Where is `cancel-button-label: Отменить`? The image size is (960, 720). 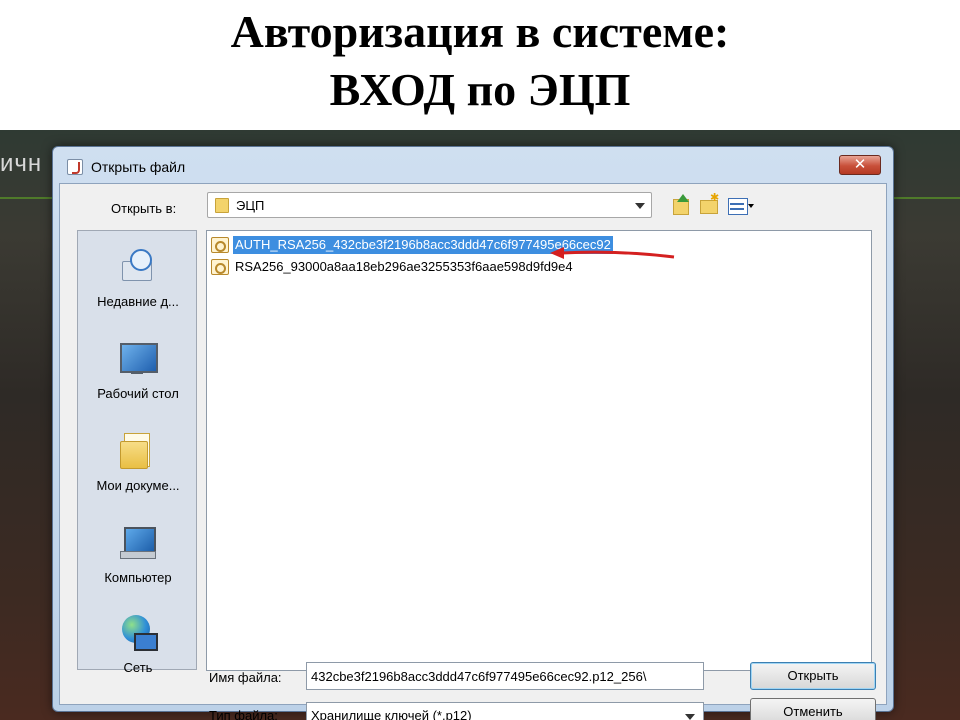
cancel-button-label: Отменить is located at coordinates (813, 711).